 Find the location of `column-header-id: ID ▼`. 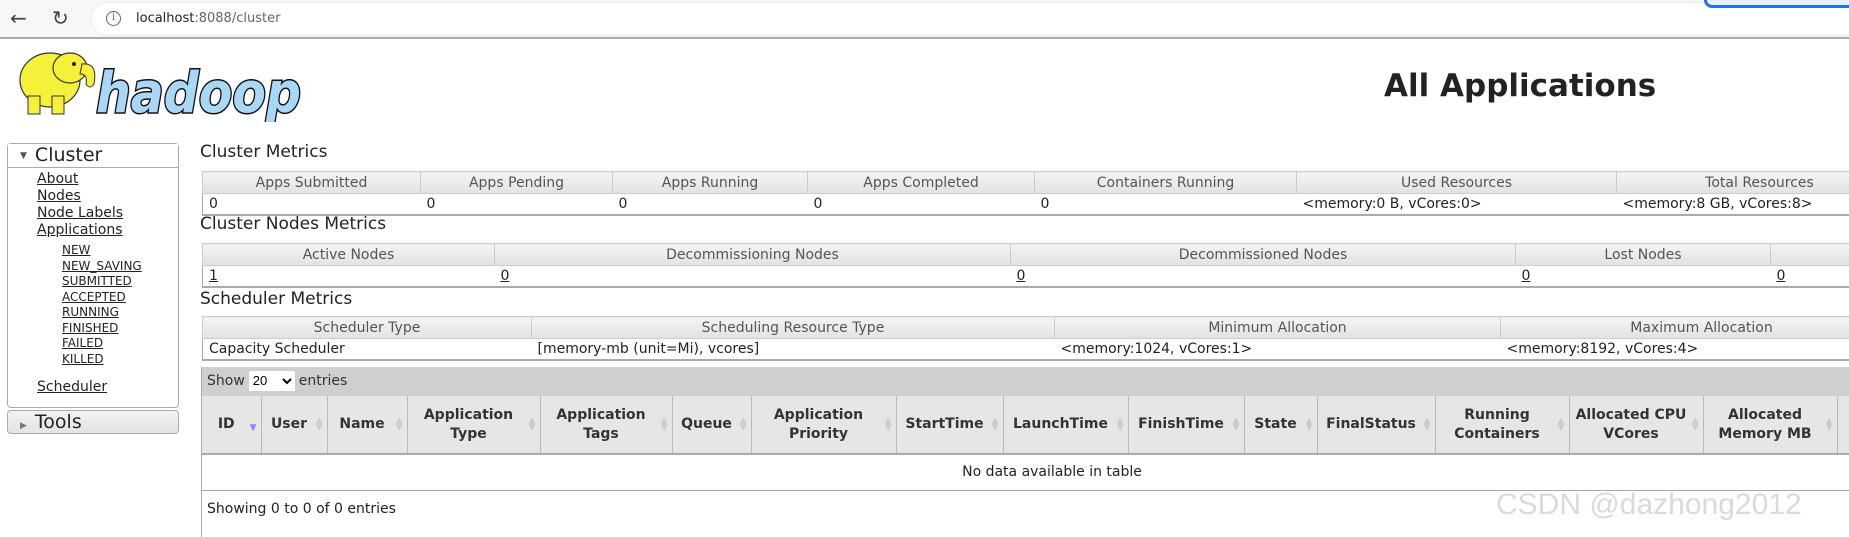

column-header-id: ID ▼ is located at coordinates (231, 425).